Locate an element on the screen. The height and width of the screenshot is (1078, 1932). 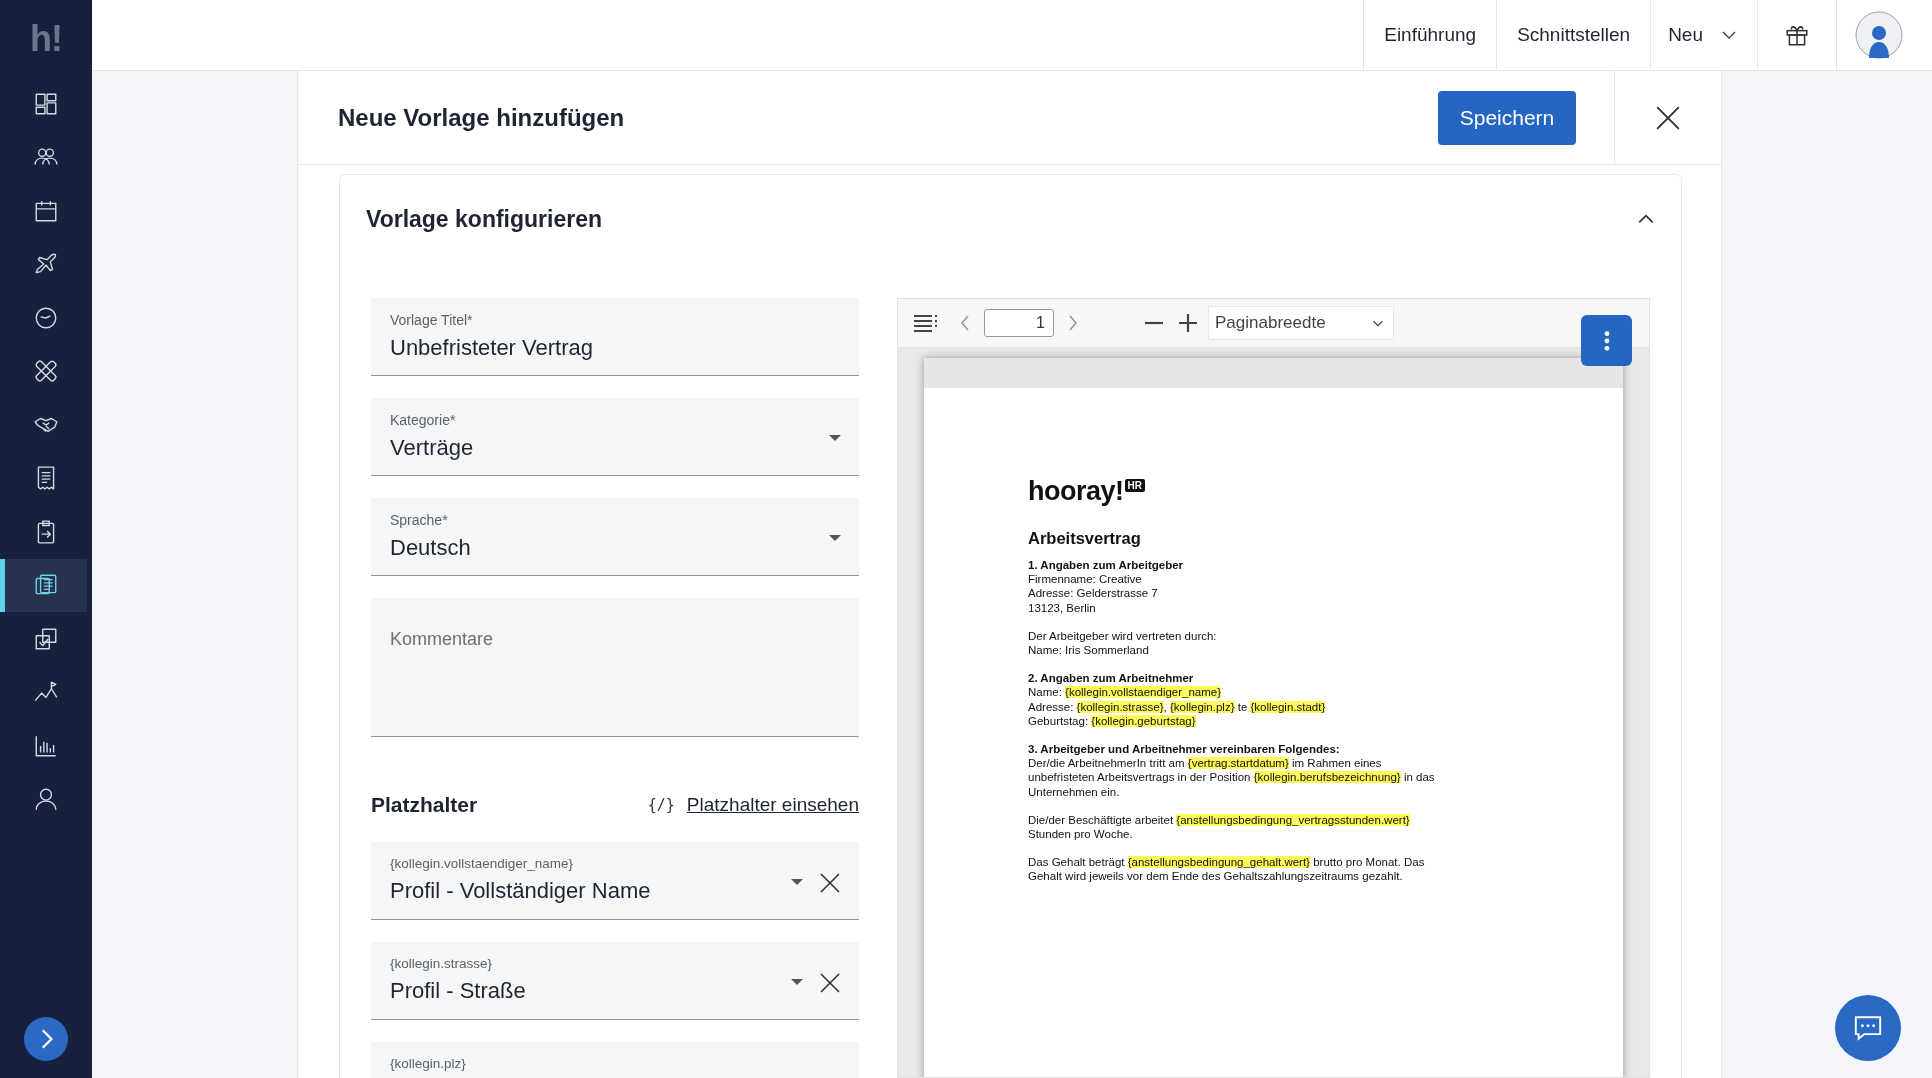
placeholder-heading: Platzhalter is located at coordinates (425, 805).